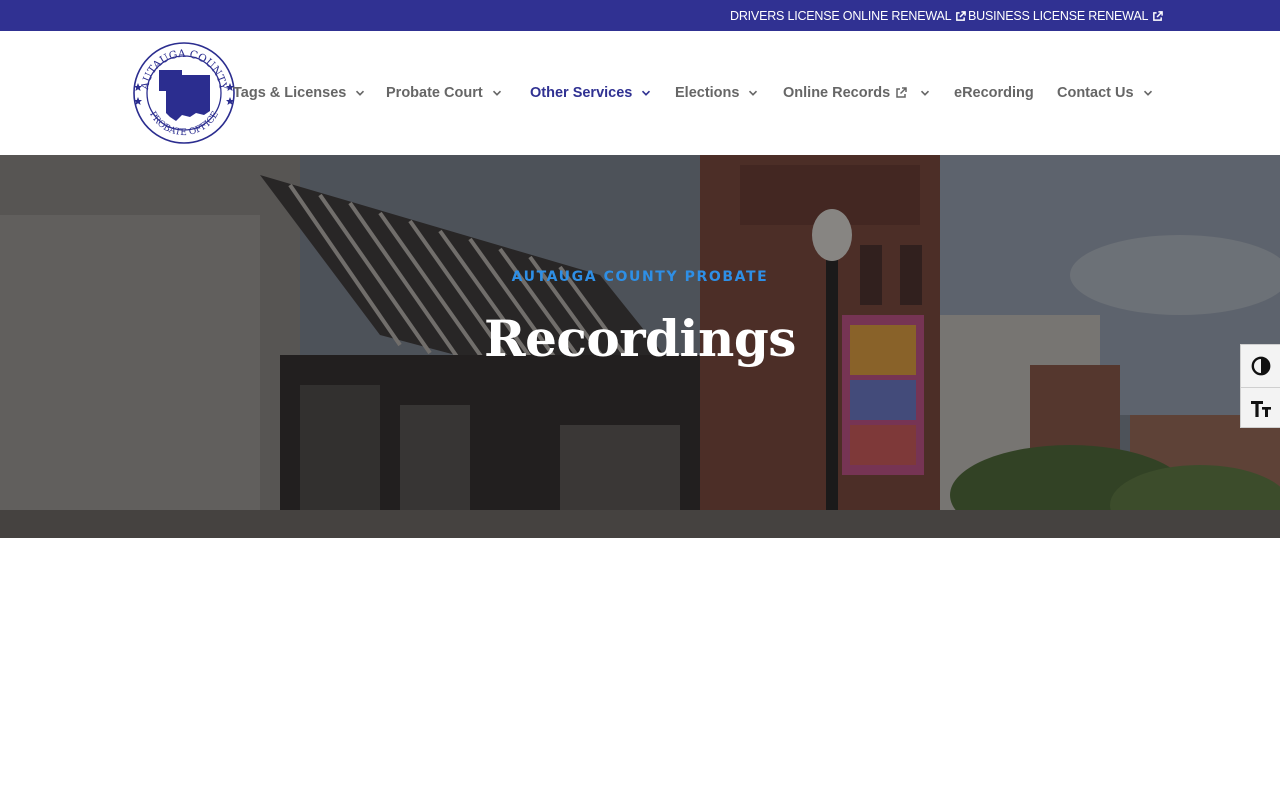  I want to click on nav-other-services-label: Other Services, so click(581, 93).